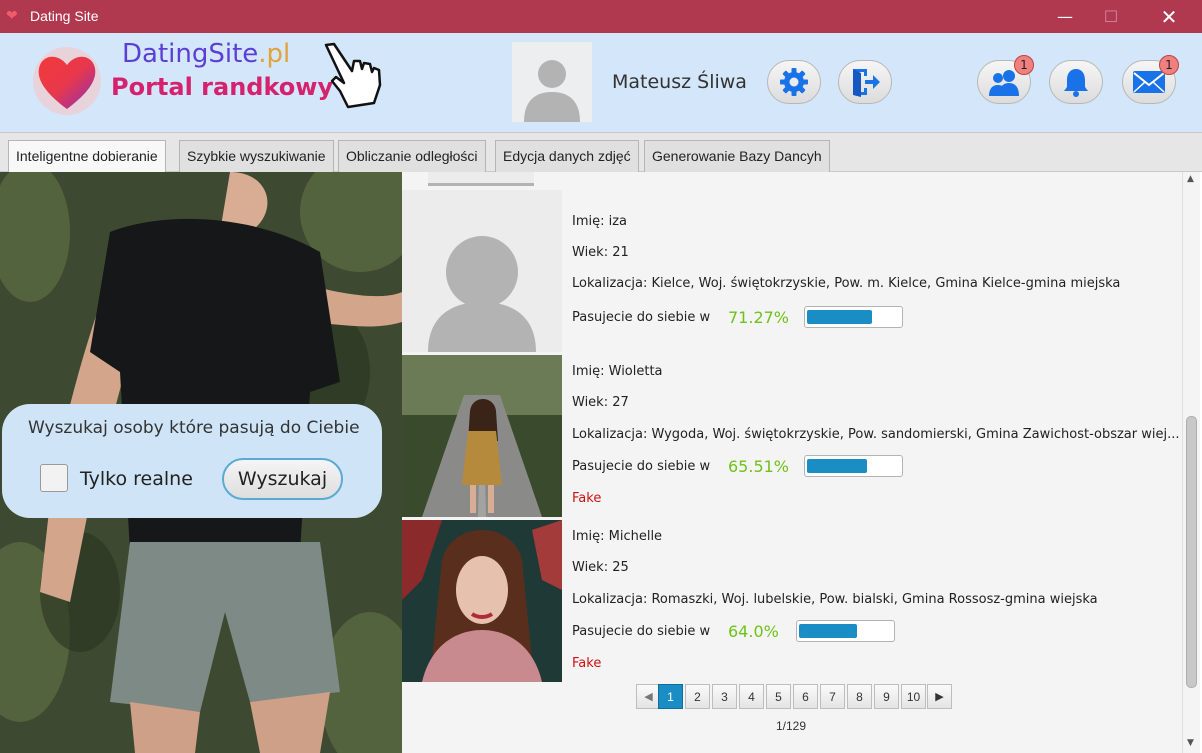 The width and height of the screenshot is (1202, 753). I want to click on brand-subtitle: Portal randkowy, so click(222, 87).